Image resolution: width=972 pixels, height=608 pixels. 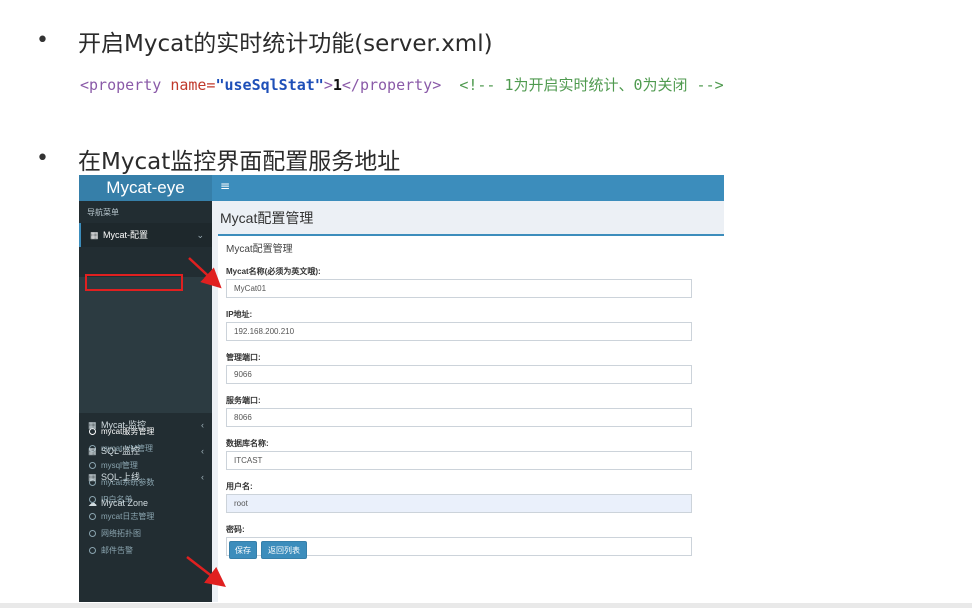 I want to click on code-comment: <!-- 1为开启实时统计、0为关闭 -->, so click(x=591, y=85).